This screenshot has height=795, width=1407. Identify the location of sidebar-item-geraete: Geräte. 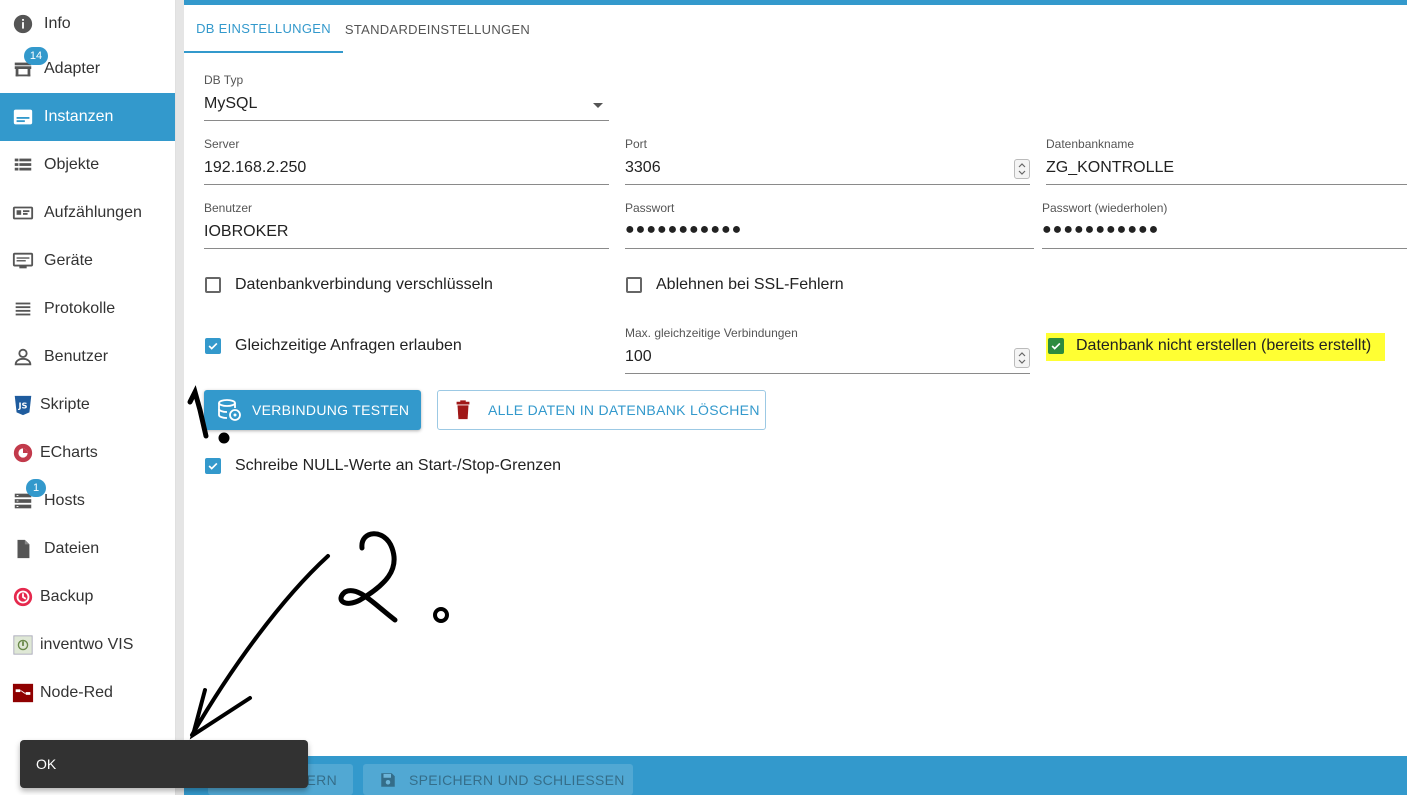
(87, 261).